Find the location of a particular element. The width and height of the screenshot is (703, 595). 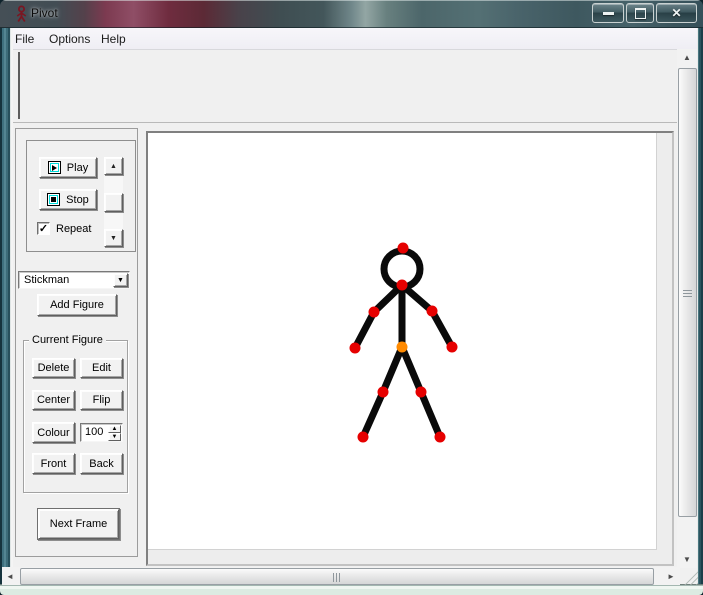

speed-scroll-down-button: ▼ is located at coordinates (113, 238).